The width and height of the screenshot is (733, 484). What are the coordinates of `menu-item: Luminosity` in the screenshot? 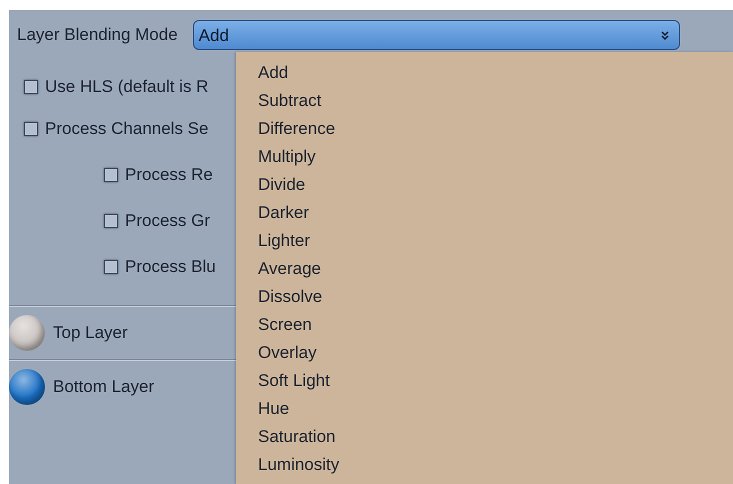 It's located at (484, 468).